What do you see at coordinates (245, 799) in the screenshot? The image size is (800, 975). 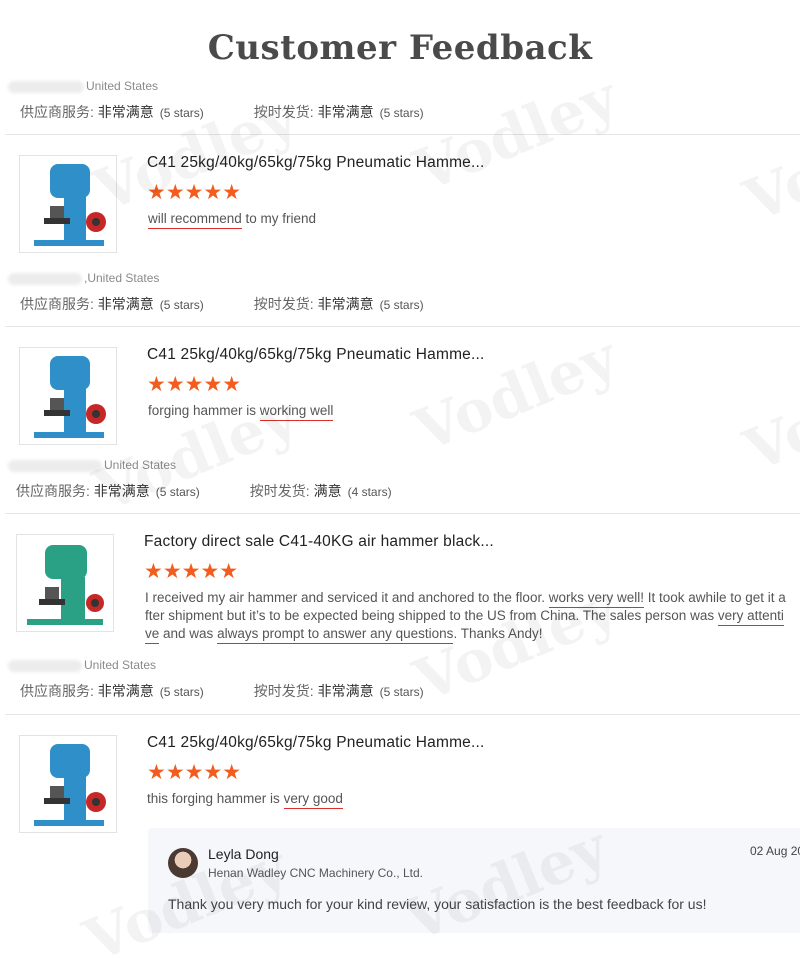 I see `review-text: this forging hammer is very good` at bounding box center [245, 799].